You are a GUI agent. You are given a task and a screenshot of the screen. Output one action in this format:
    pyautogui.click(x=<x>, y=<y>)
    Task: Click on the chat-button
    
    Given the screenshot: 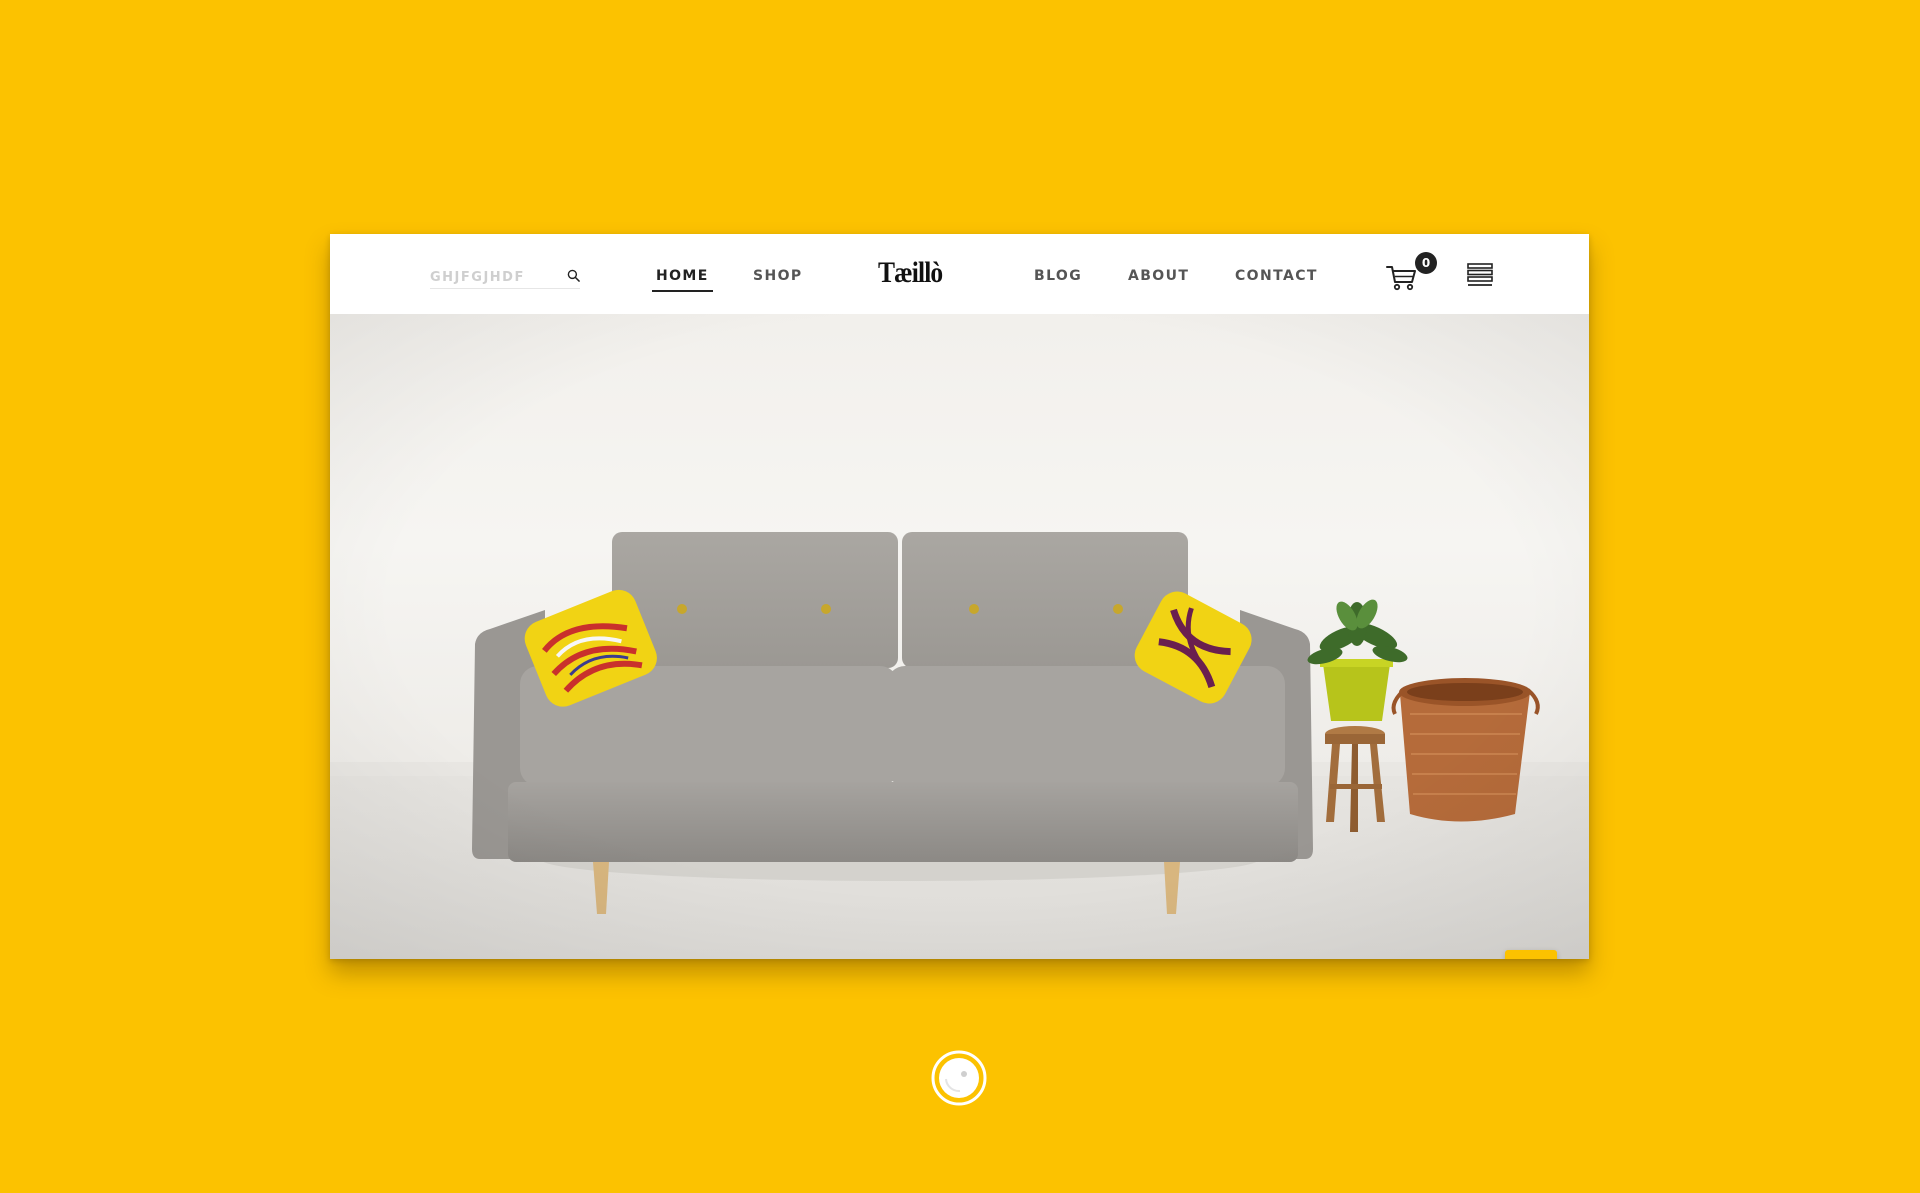 What is the action you would take?
    pyautogui.click(x=1531, y=954)
    